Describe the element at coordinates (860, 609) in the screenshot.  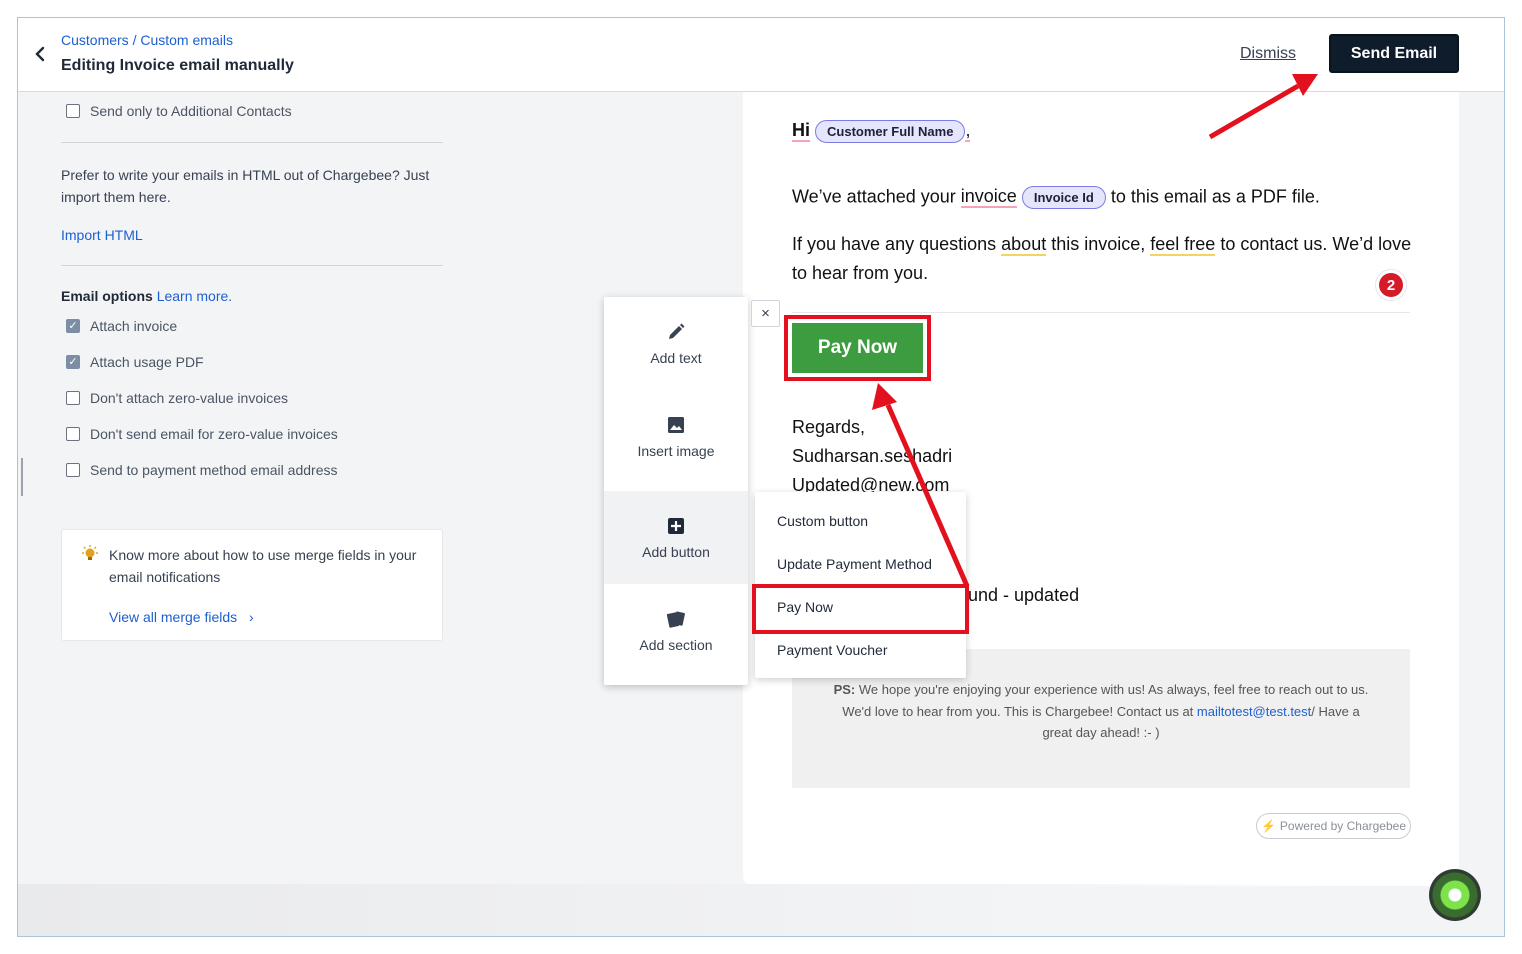
I see `pay-now-option-highlight-box` at that location.